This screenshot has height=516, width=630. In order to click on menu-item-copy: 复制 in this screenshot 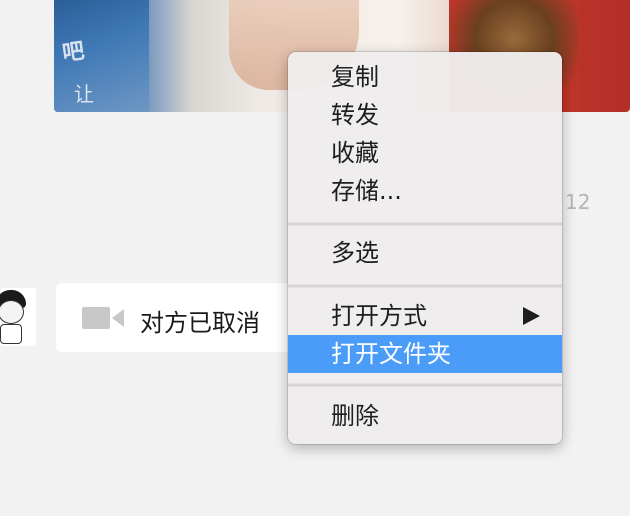, I will do `click(425, 77)`.